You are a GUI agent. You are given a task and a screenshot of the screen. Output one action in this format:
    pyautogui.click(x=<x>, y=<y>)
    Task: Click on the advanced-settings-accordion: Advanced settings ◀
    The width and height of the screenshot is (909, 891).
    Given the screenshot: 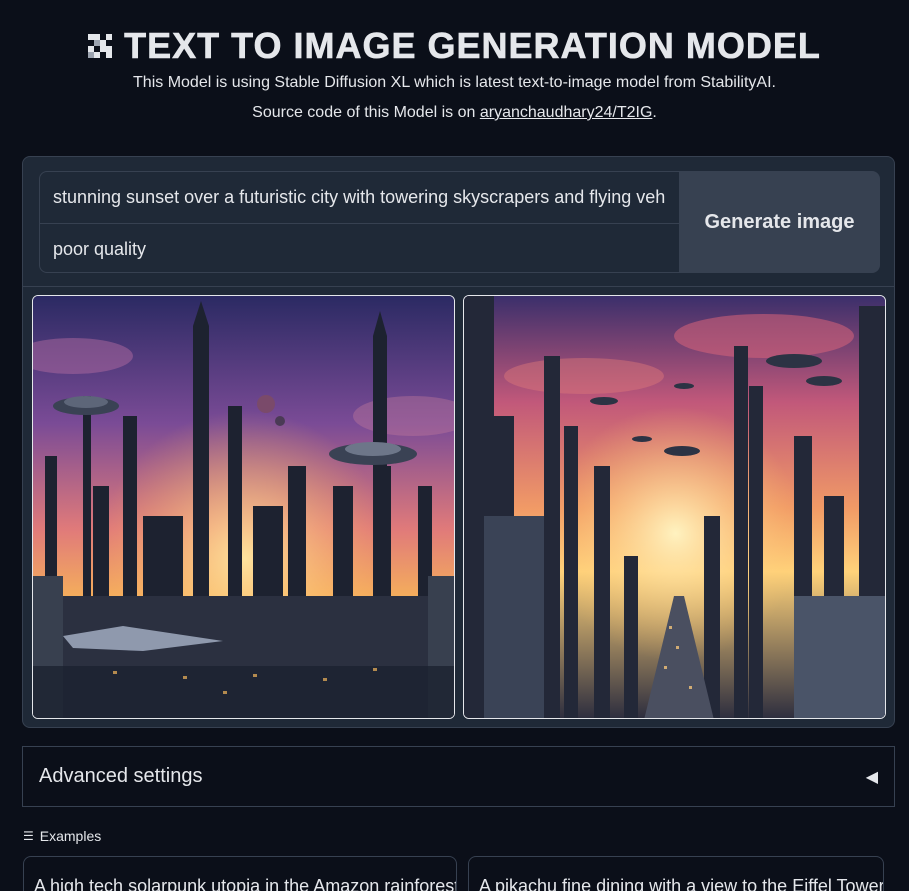 What is the action you would take?
    pyautogui.click(x=458, y=776)
    